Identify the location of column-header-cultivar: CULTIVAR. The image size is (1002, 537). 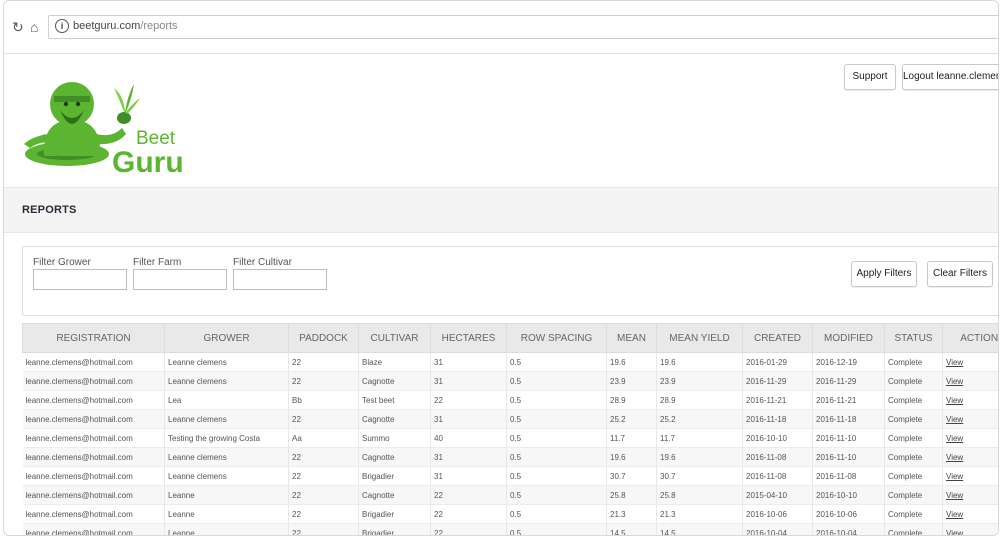
(394, 338).